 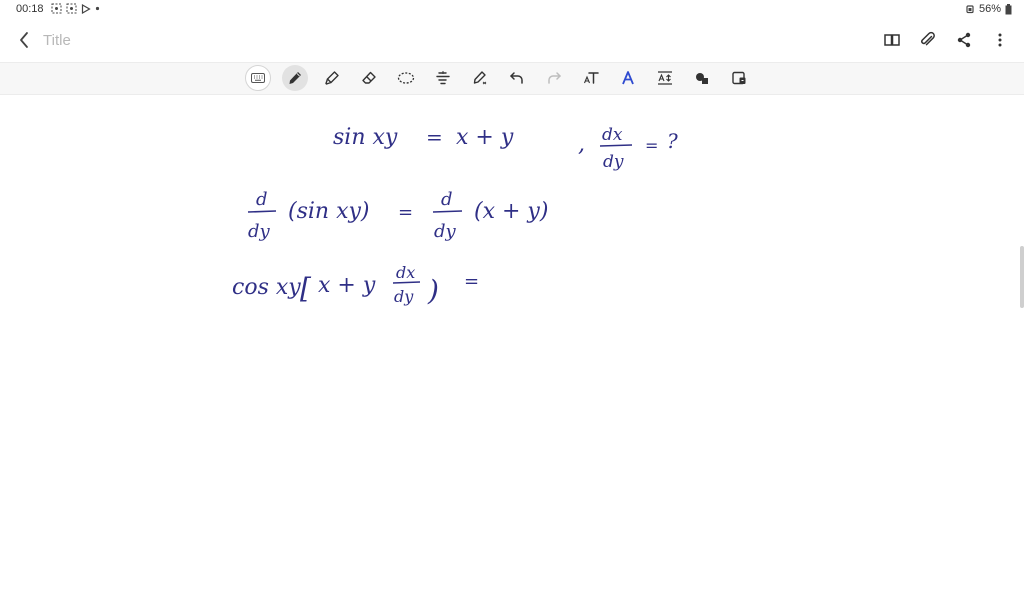 I want to click on eq2-equals: =, so click(x=405, y=212).